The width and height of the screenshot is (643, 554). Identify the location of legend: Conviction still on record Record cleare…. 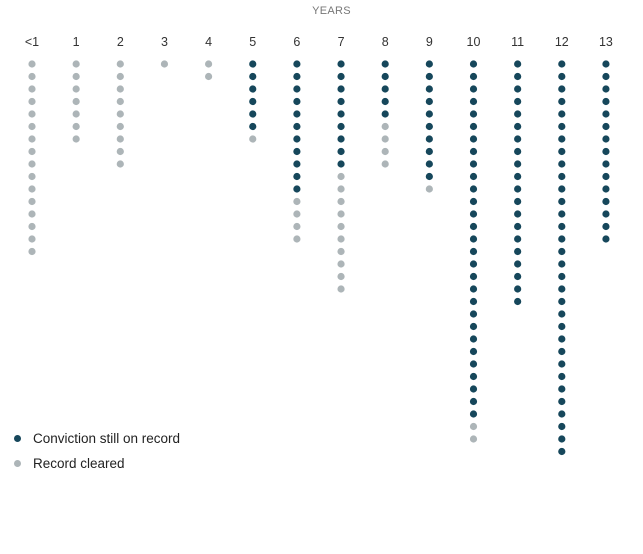
(97, 451).